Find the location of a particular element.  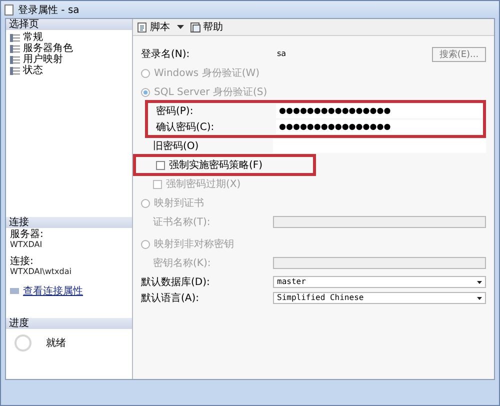

properties-icon is located at coordinates (14, 291).